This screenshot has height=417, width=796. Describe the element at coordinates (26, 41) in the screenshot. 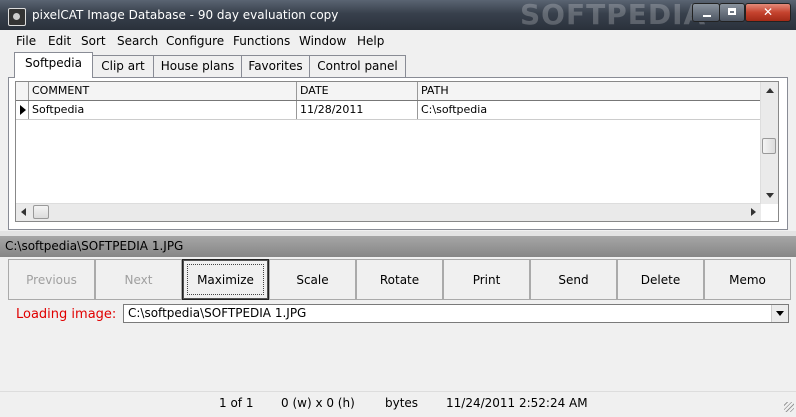

I see `menu-file: File` at that location.